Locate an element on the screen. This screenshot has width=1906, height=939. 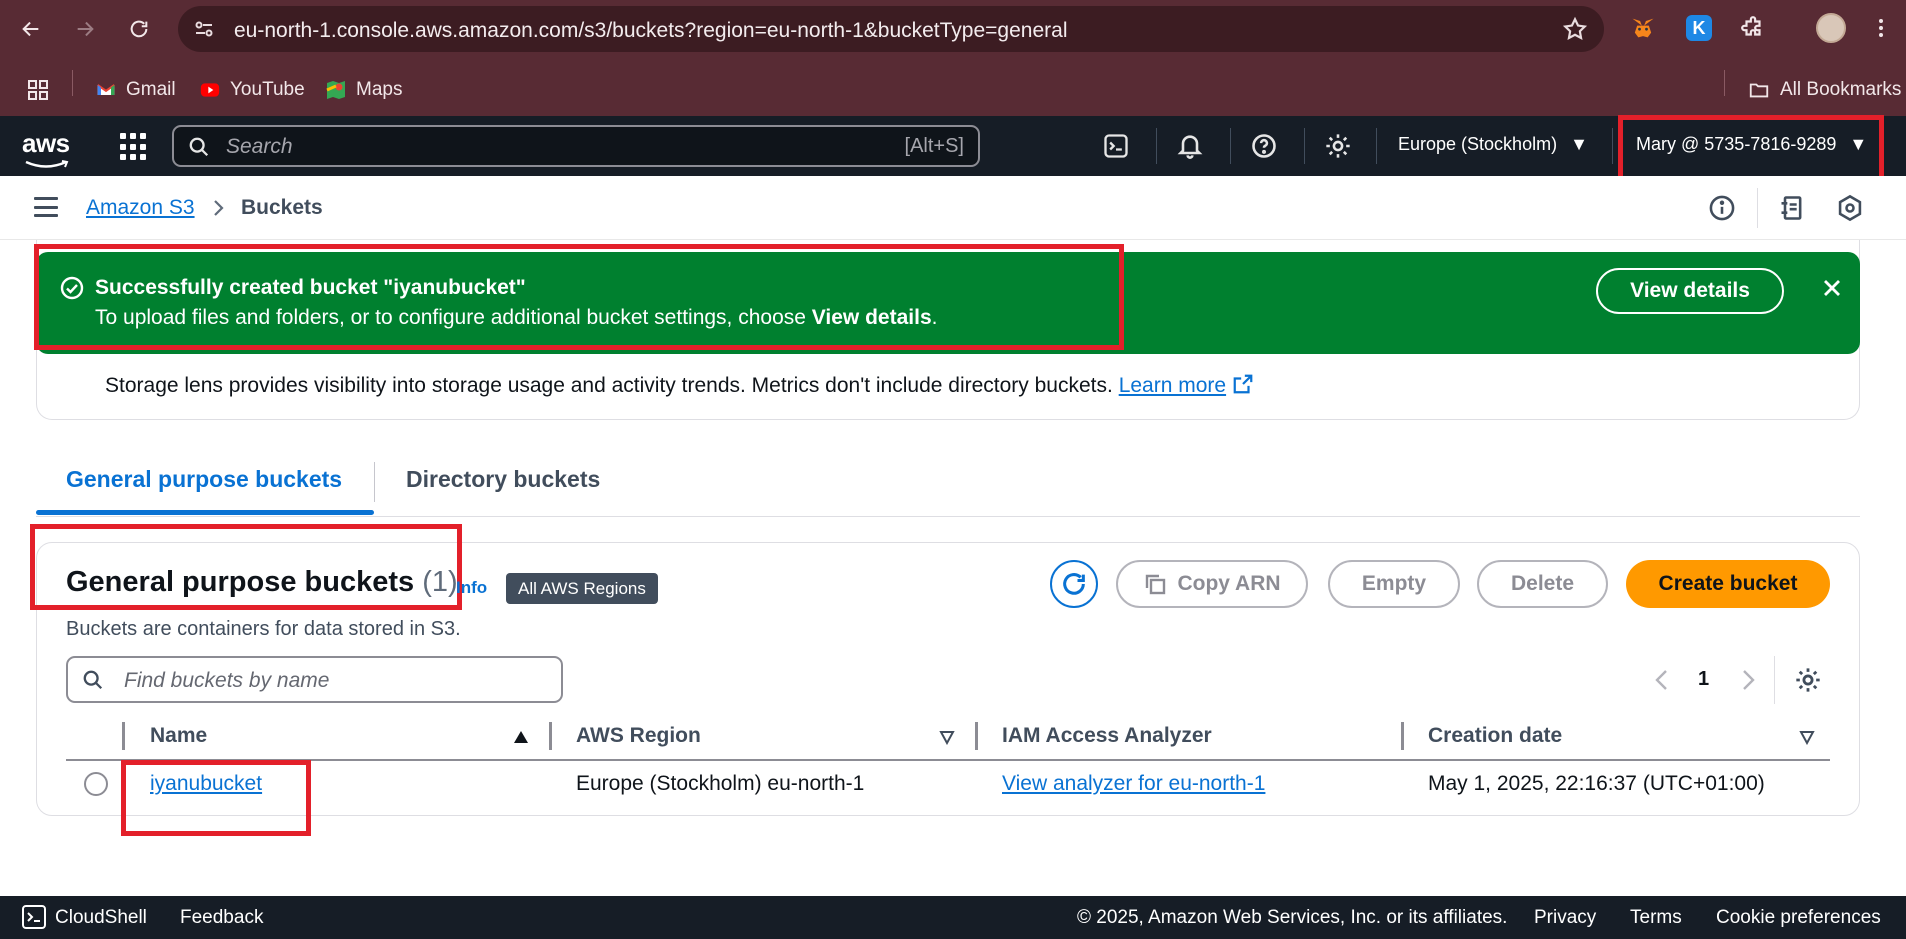
close-icon is located at coordinates (1832, 288).